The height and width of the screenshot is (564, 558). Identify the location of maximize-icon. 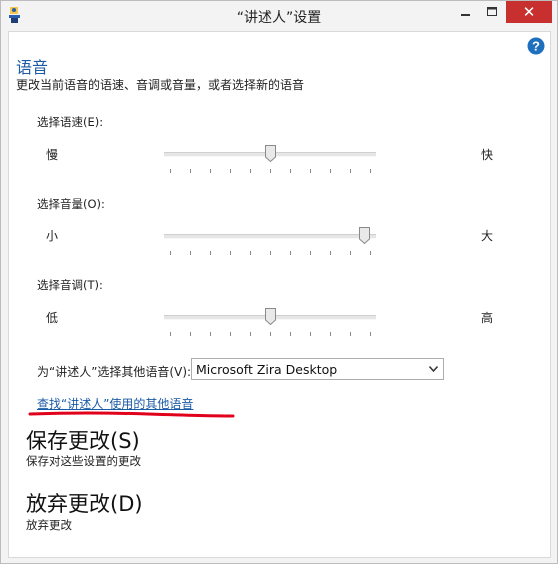
(492, 11).